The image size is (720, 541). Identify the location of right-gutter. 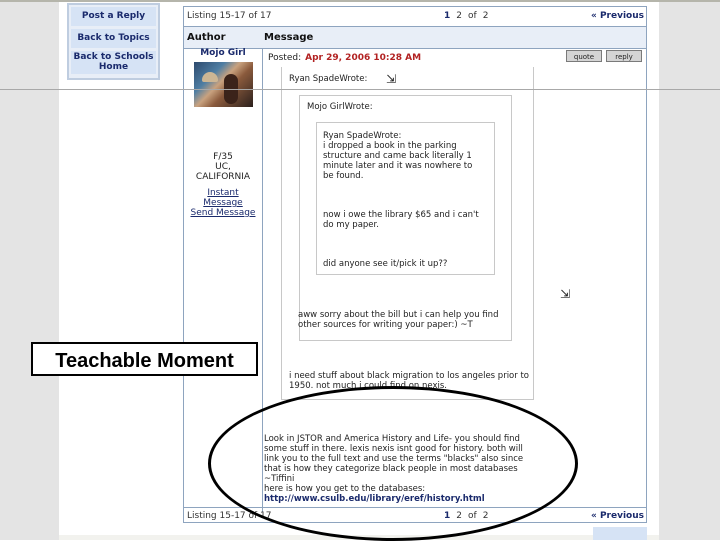
(689, 270).